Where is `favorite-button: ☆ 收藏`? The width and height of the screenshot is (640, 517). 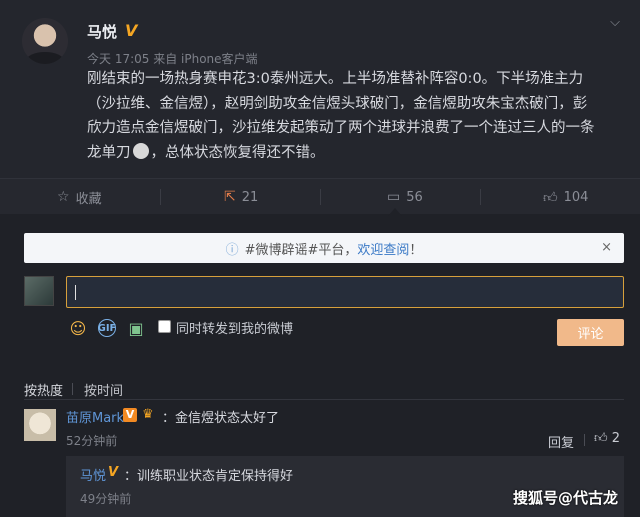
favorite-button: ☆ 收藏 is located at coordinates (79, 197).